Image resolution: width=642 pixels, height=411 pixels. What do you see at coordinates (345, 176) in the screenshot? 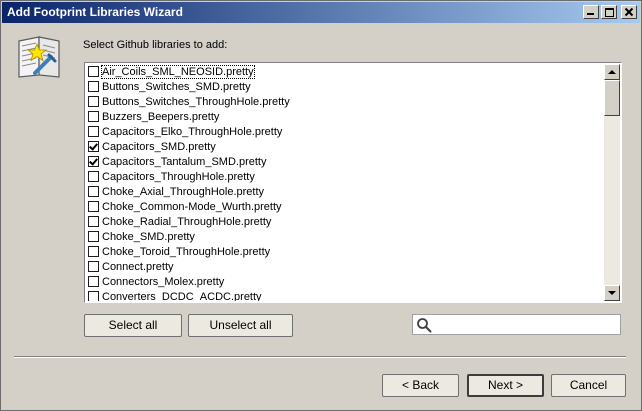
I see `list-item: Capacitors_ThroughHole.pretty` at bounding box center [345, 176].